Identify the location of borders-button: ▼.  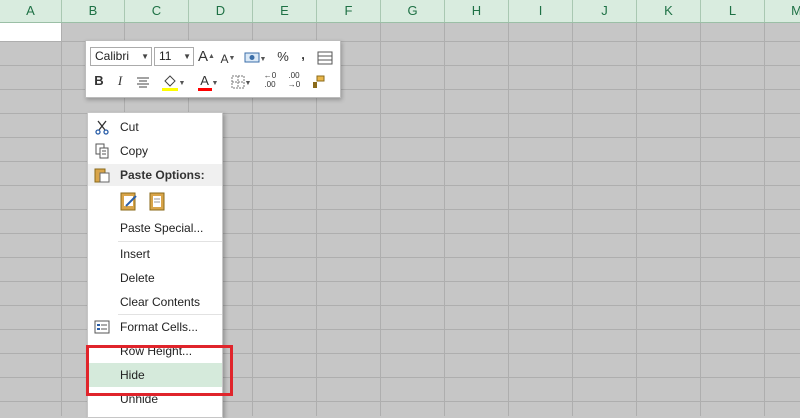
(241, 81).